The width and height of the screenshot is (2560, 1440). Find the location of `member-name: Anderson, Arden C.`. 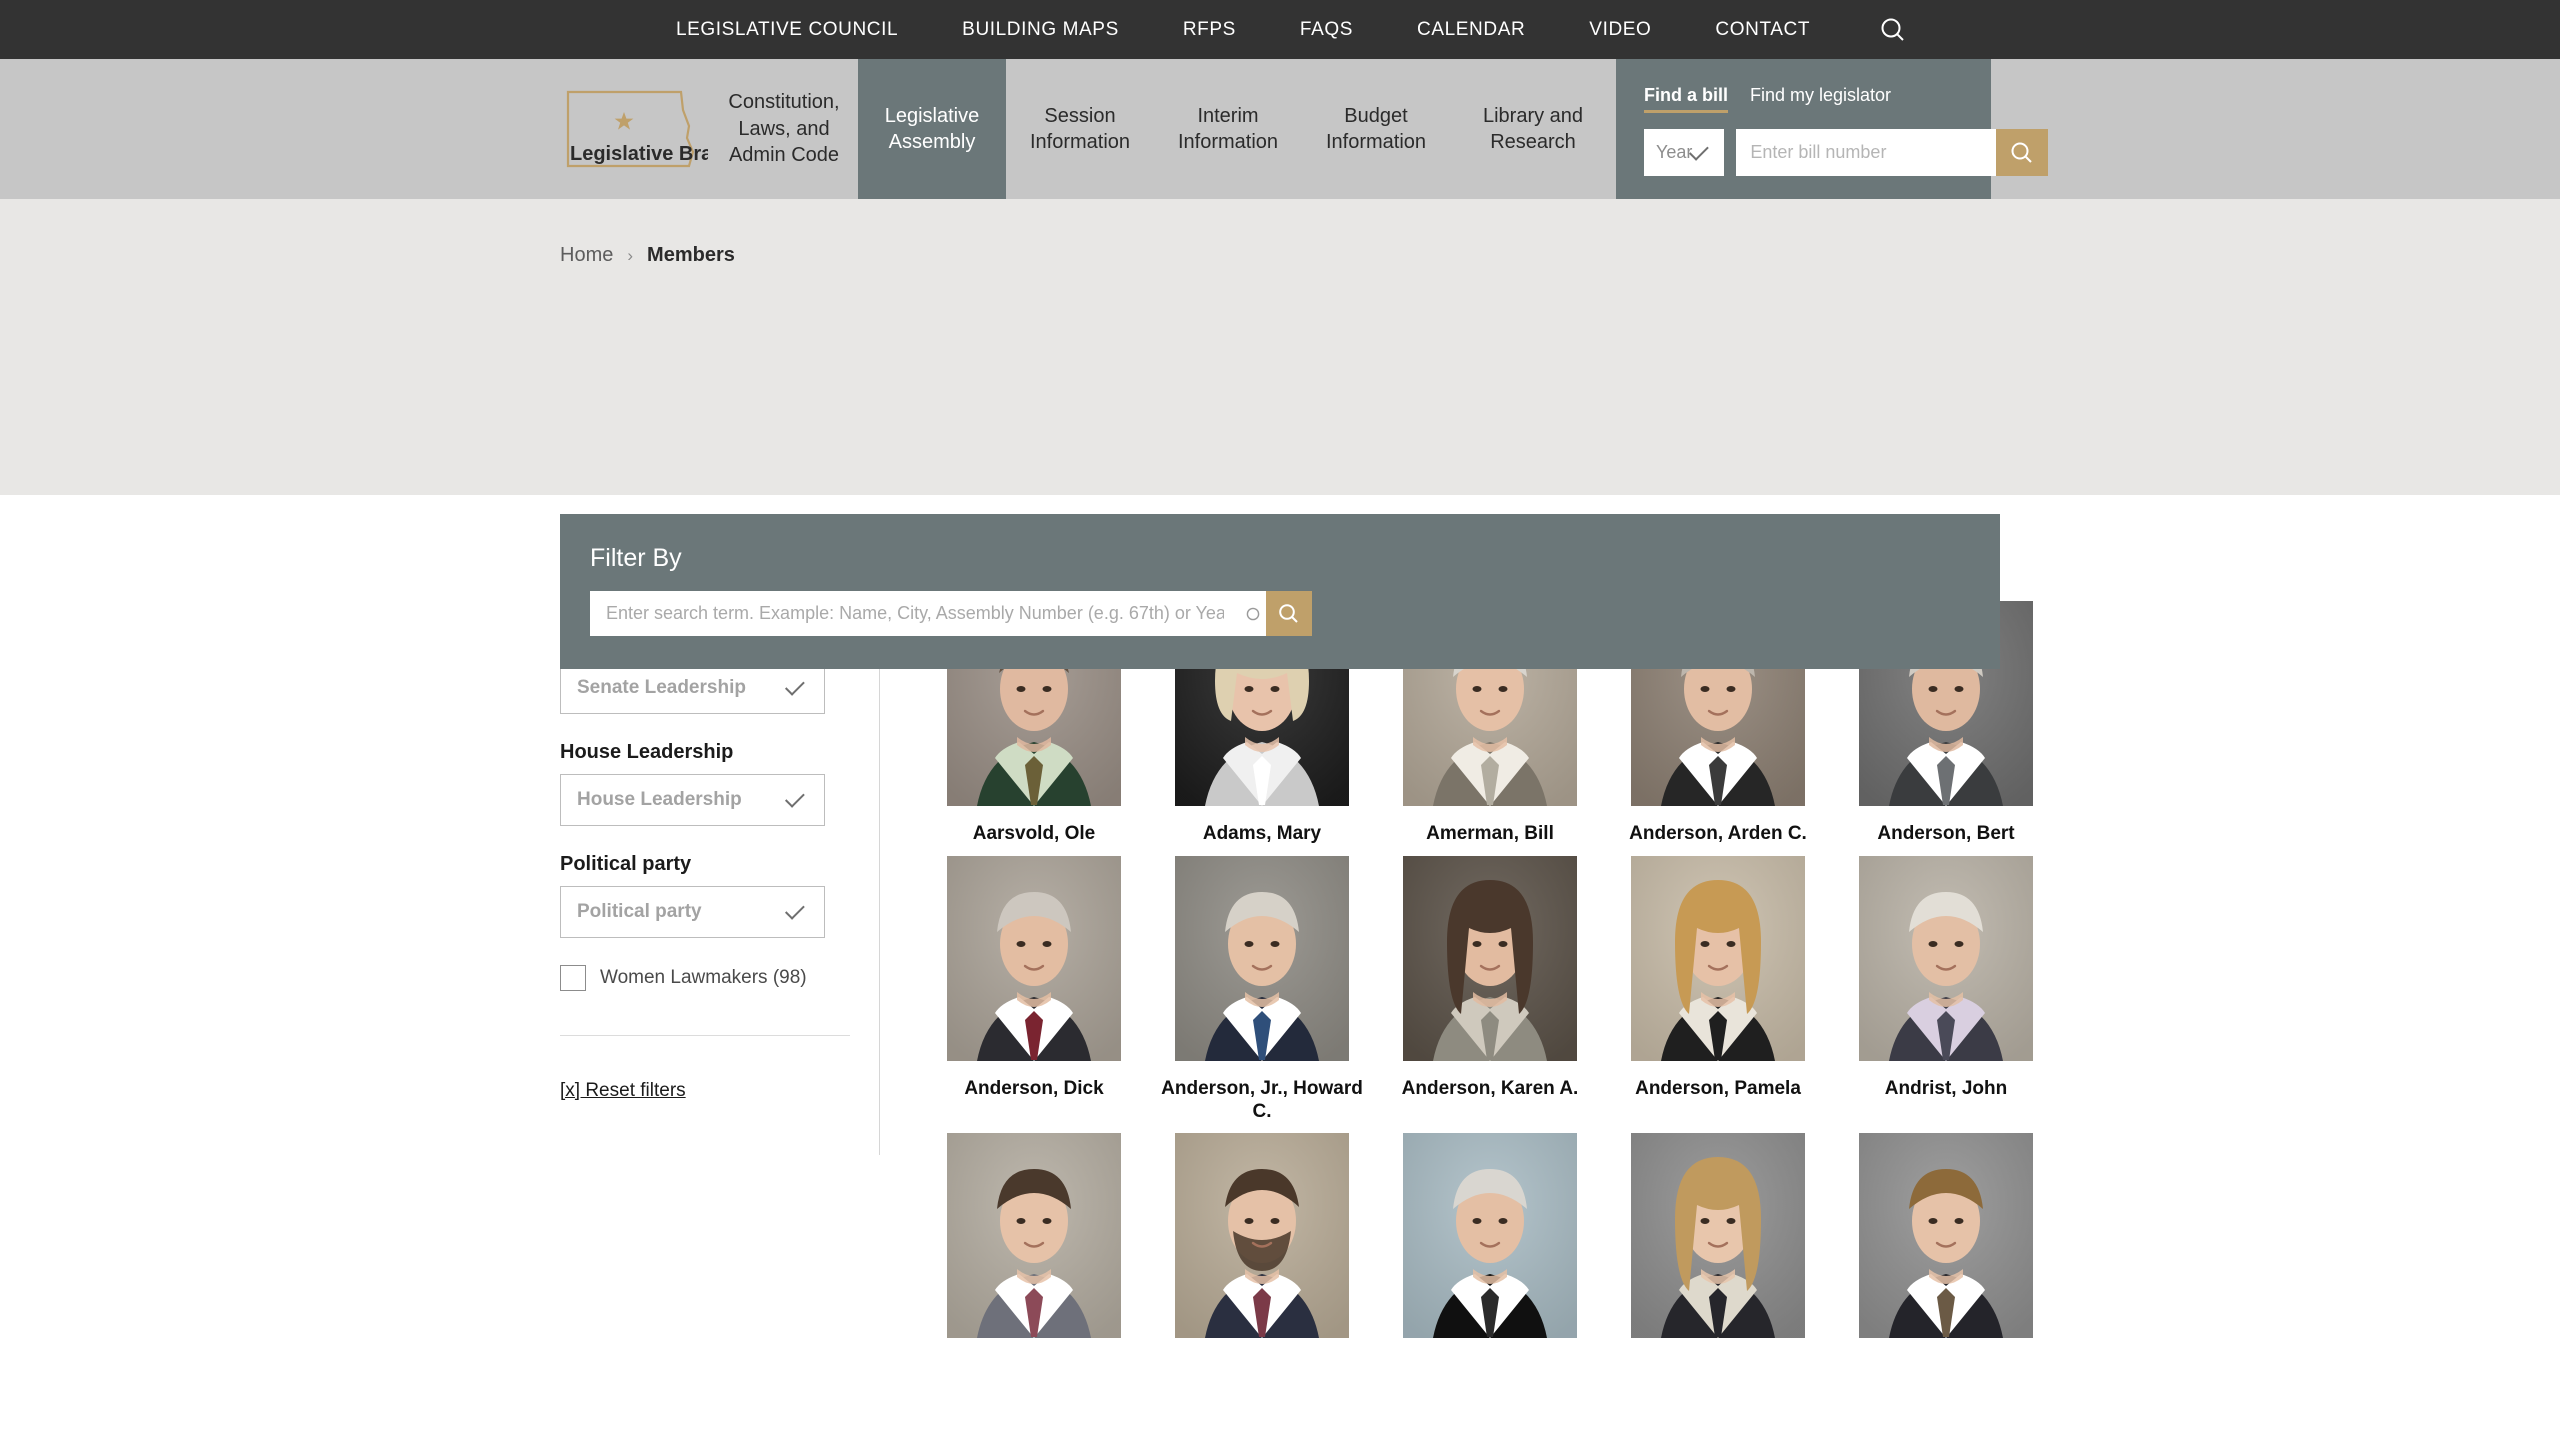

member-name: Anderson, Arden C. is located at coordinates (1718, 833).